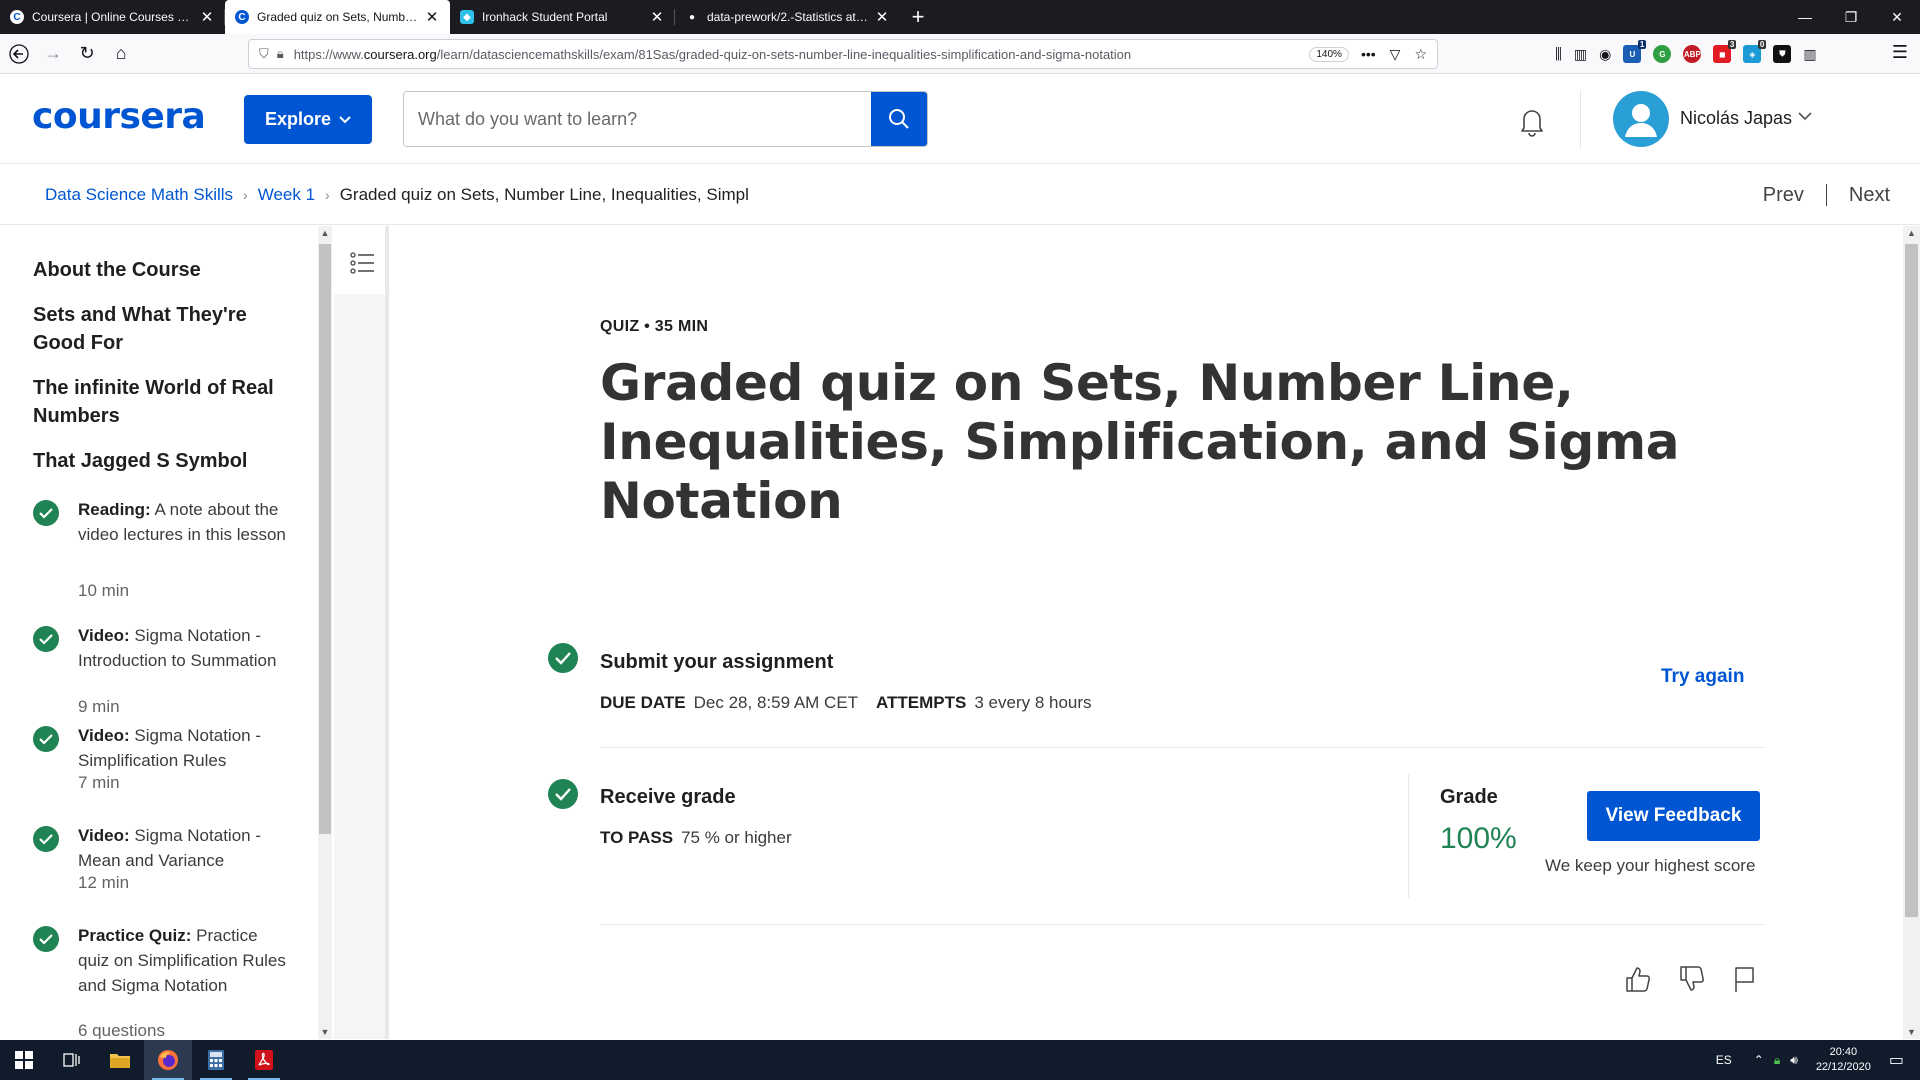 The width and height of the screenshot is (1920, 1080). What do you see at coordinates (24, 1060) in the screenshot?
I see `start-button` at bounding box center [24, 1060].